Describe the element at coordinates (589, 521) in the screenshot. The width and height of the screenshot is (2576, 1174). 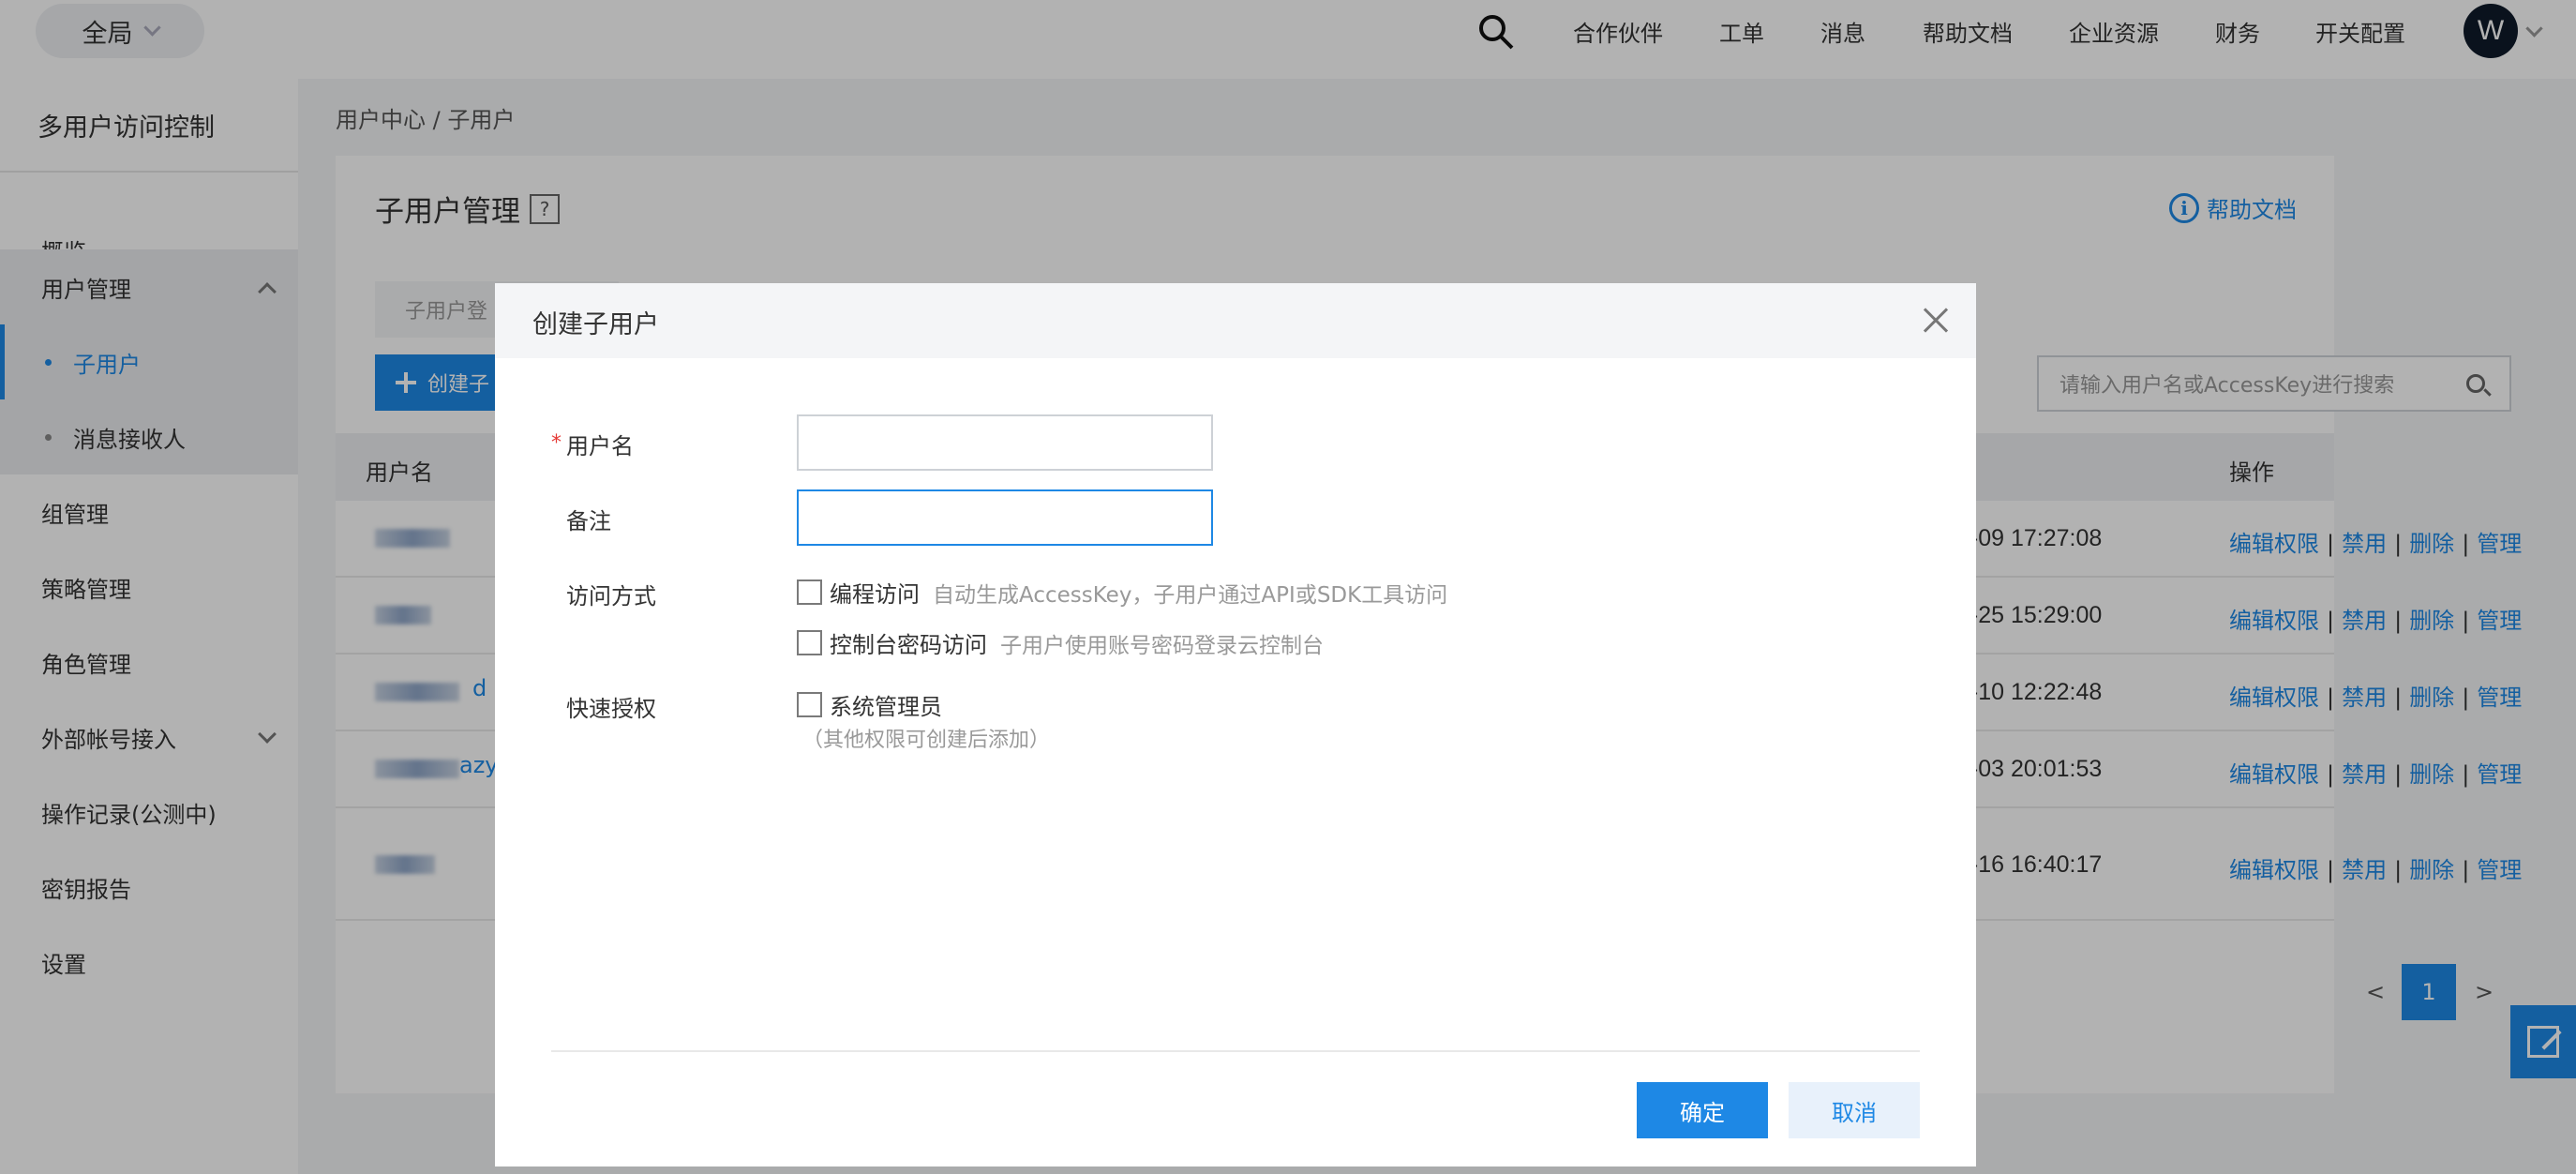
I see `remark-label: 备注` at that location.